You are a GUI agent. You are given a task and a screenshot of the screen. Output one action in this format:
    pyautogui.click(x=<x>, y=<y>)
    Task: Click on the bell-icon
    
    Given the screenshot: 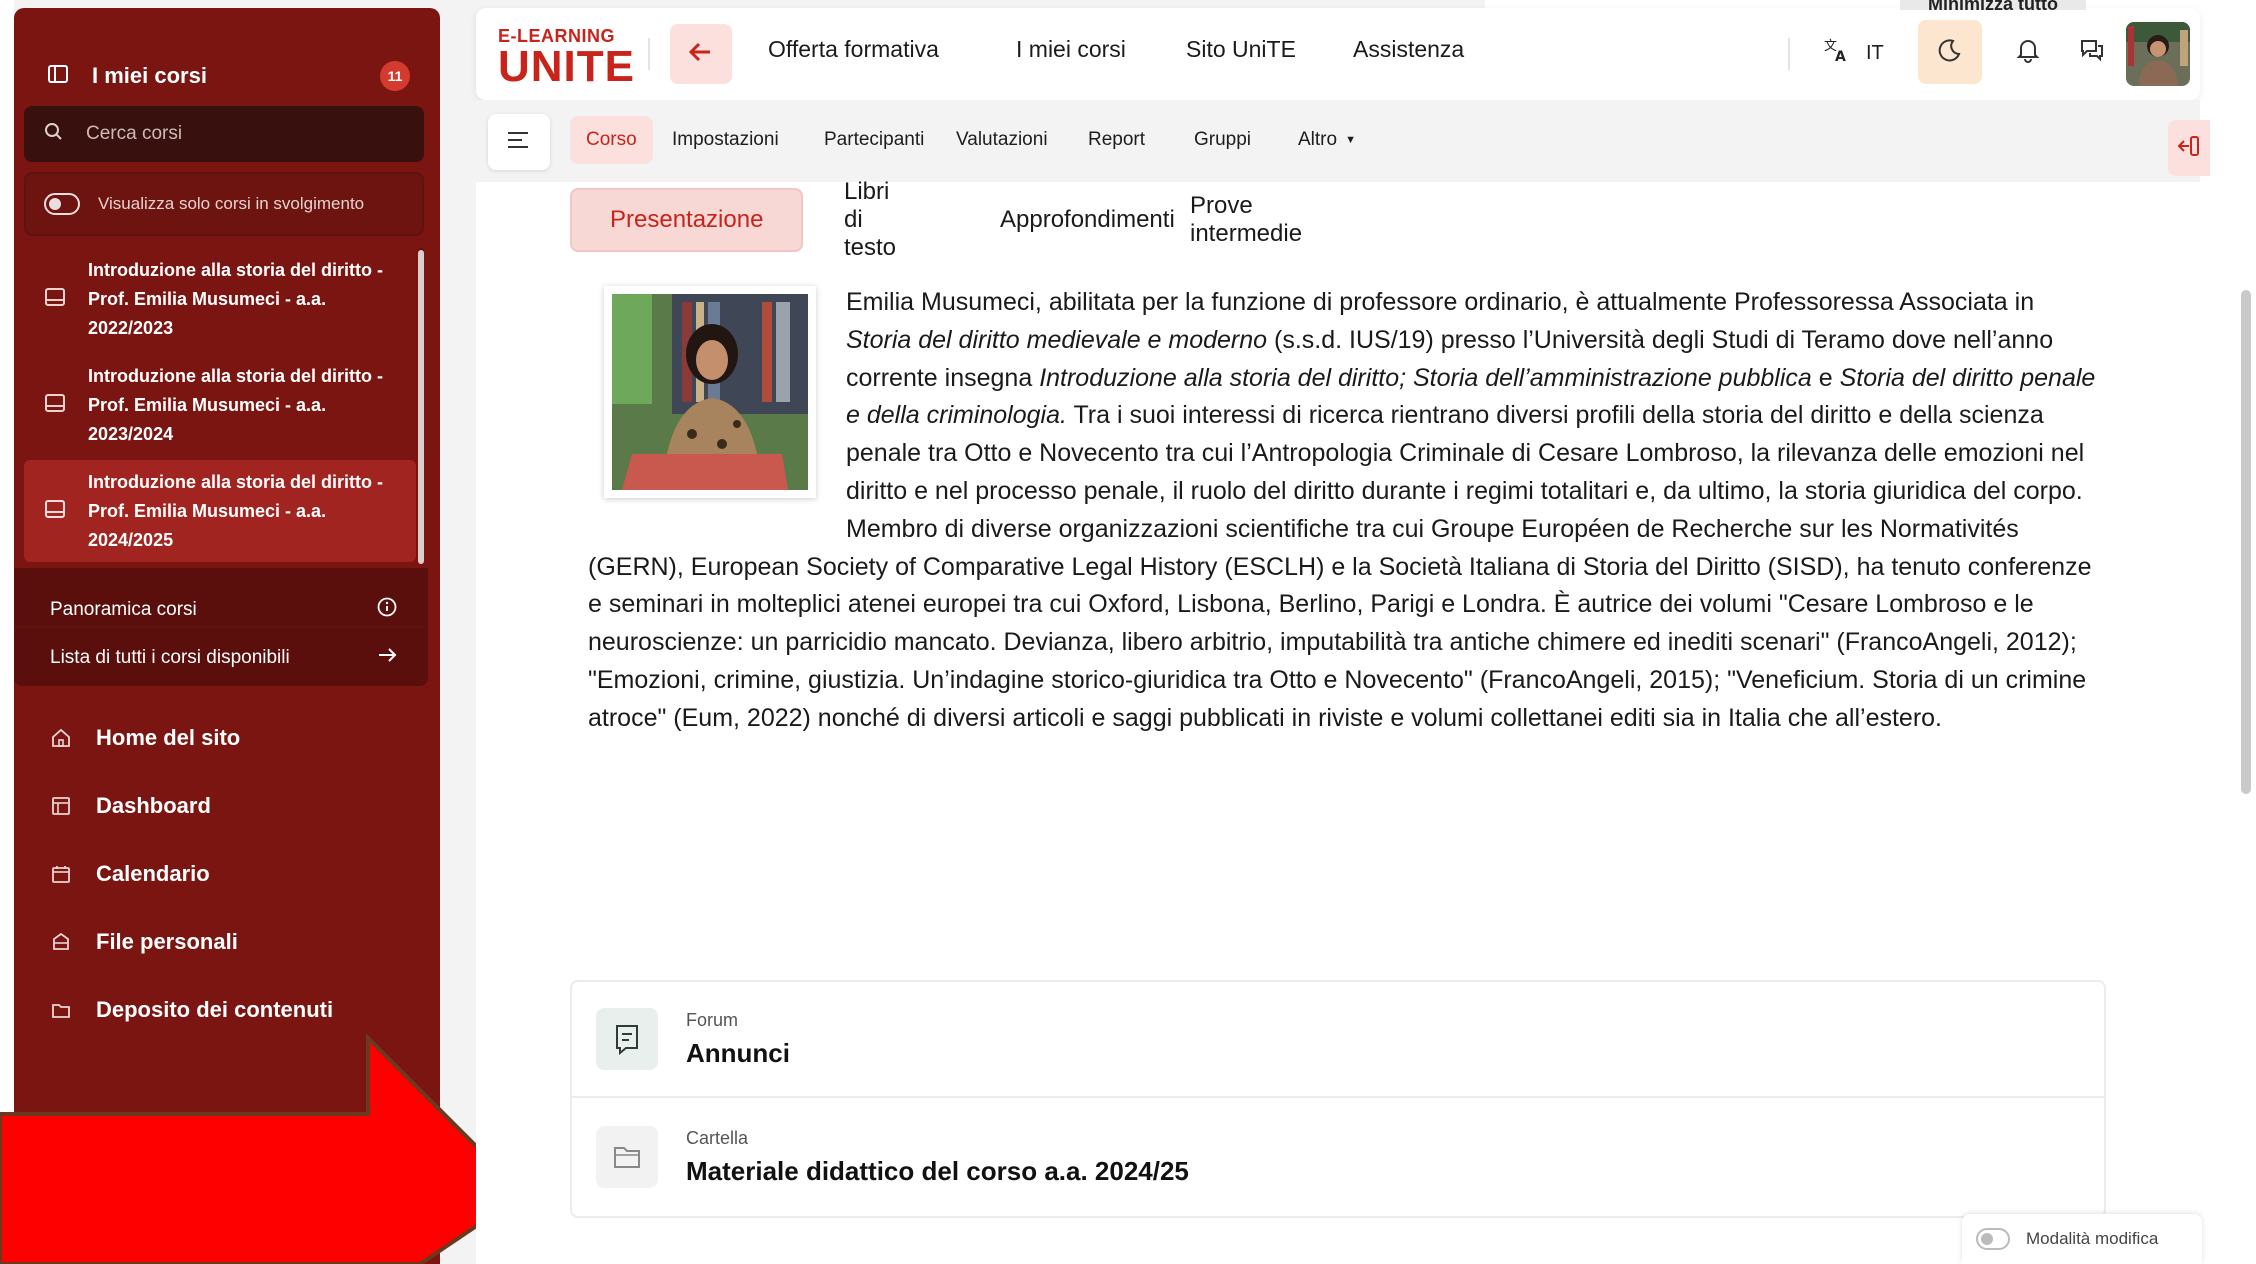 What is the action you would take?
    pyautogui.click(x=2028, y=52)
    